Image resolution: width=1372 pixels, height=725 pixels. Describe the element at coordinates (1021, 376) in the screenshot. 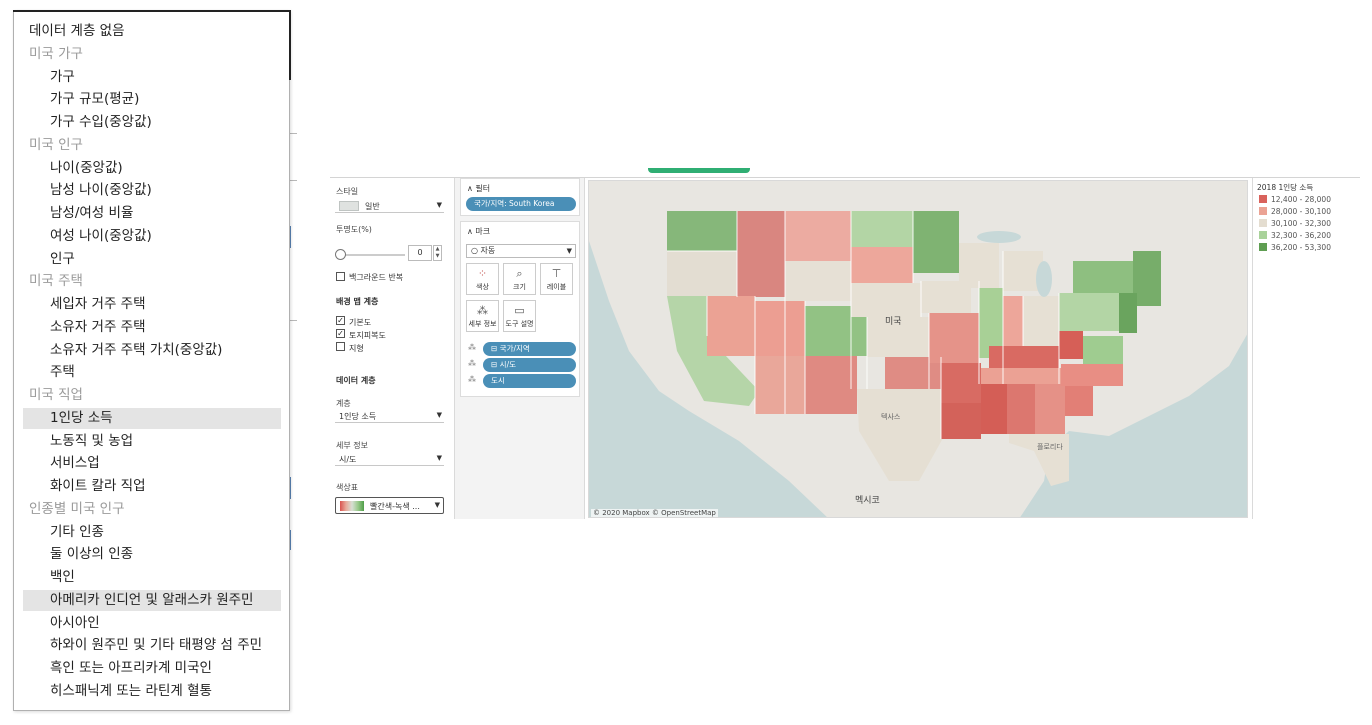

I see `state-tennessee` at that location.